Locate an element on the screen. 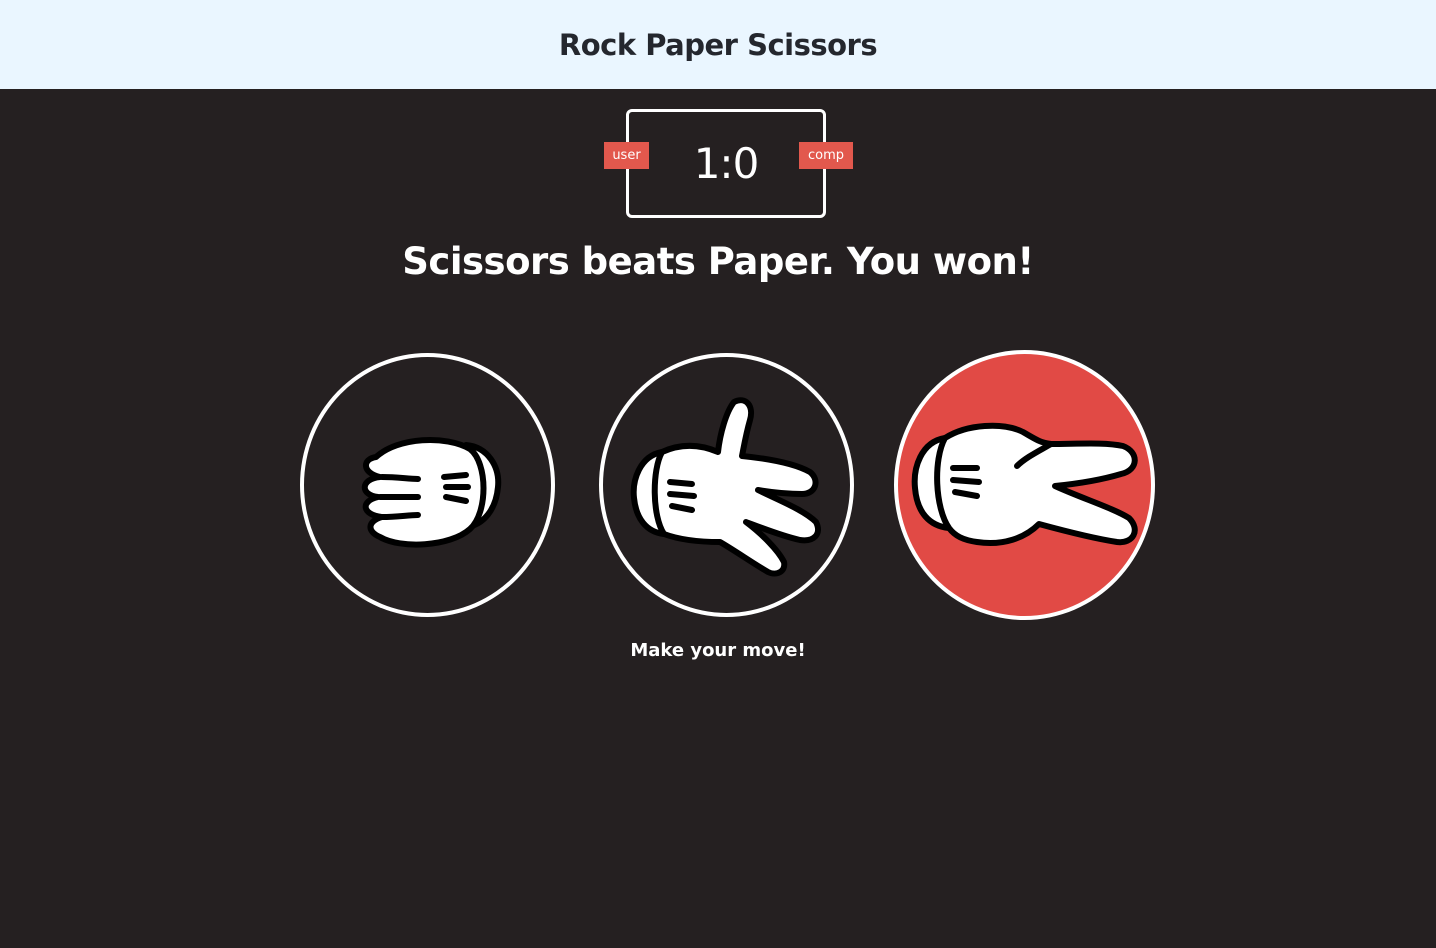 The image size is (1436, 948). scoreboard: 1:0 is located at coordinates (726, 163).